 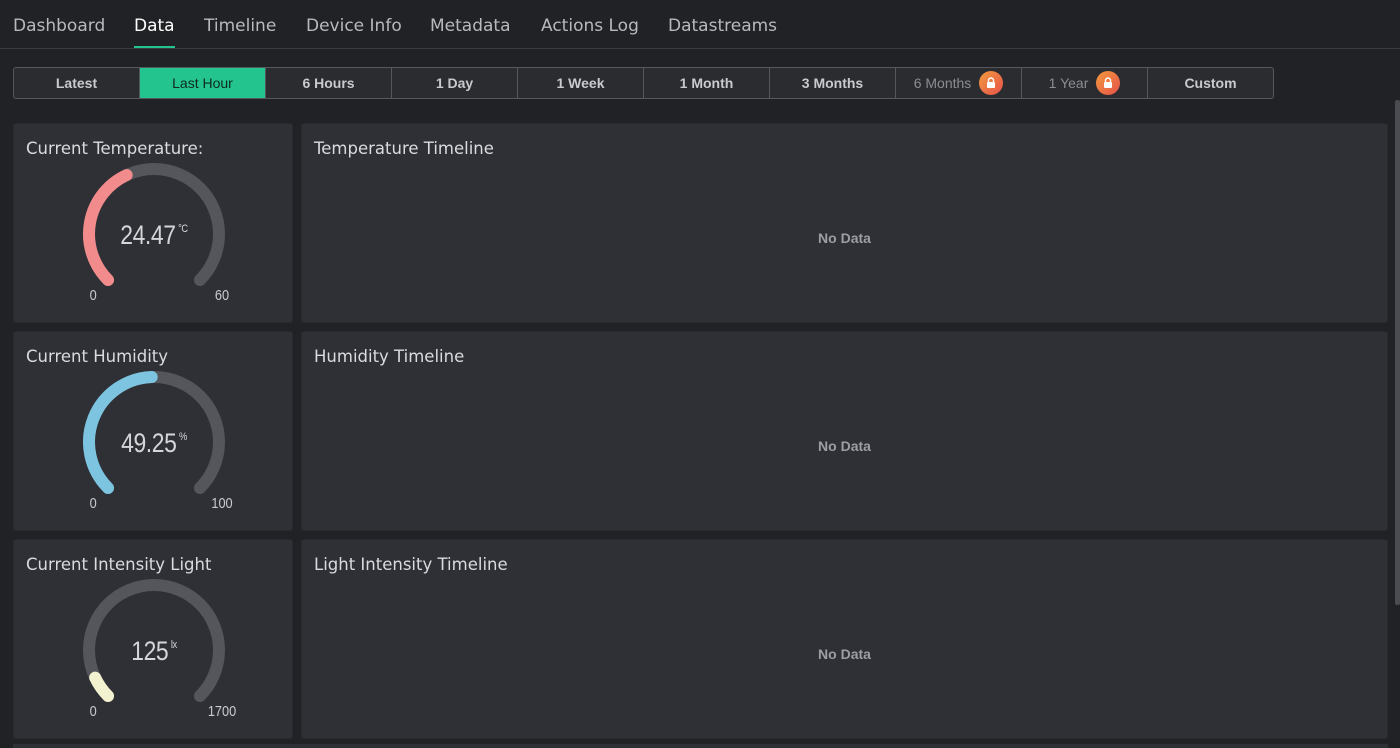 I want to click on humidity-gauge-widget: Current Humidity 49.25% 0 100, so click(x=153, y=431).